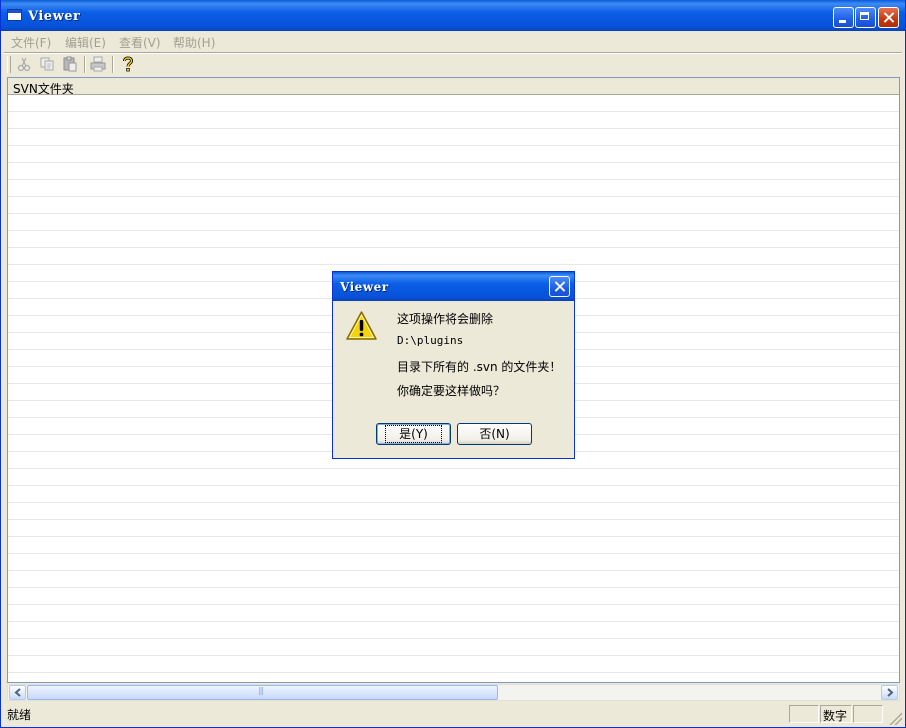 Image resolution: width=906 pixels, height=728 pixels. What do you see at coordinates (559, 286) in the screenshot?
I see `dialog-close-button` at bounding box center [559, 286].